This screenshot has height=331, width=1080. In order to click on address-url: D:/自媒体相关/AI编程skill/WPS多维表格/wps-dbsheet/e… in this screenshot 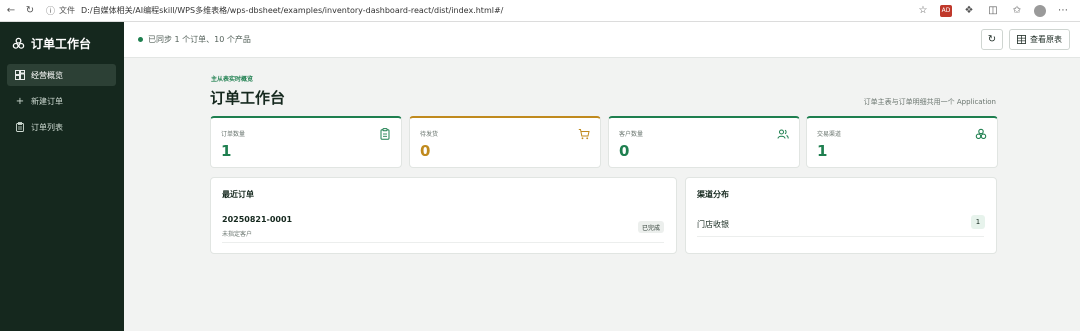, I will do `click(292, 10)`.